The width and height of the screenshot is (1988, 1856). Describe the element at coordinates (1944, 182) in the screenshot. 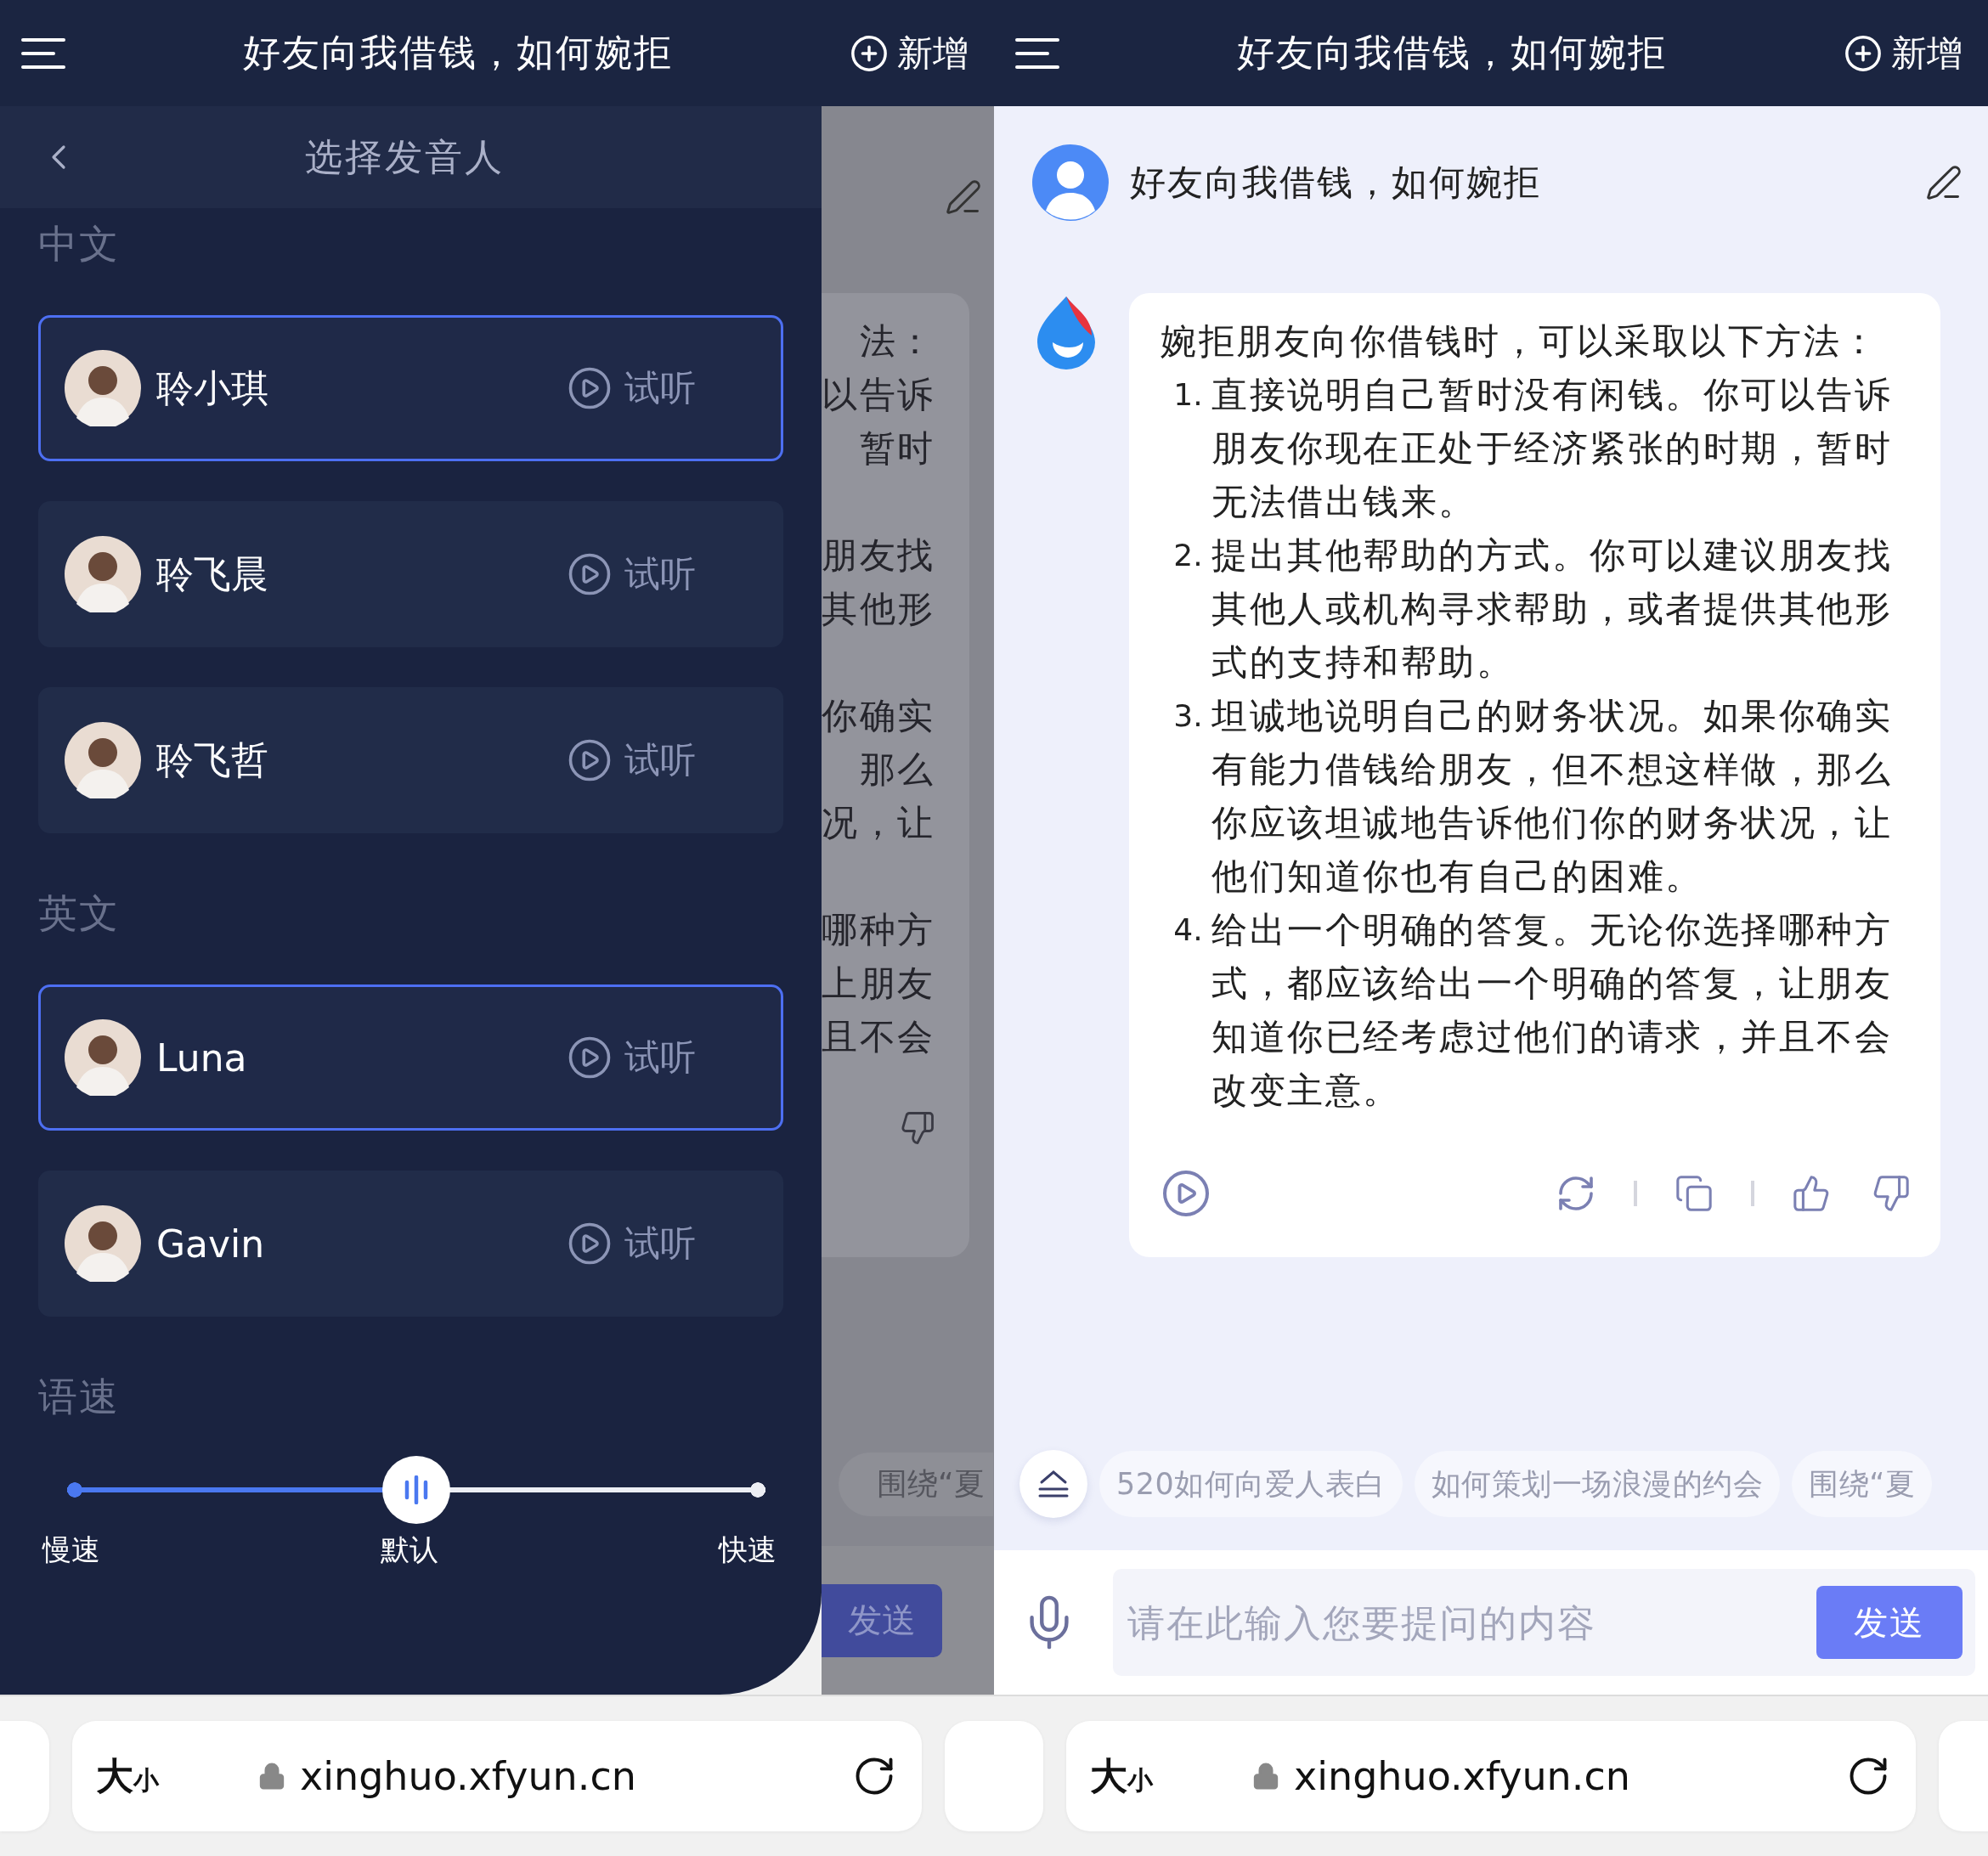

I see `edit-icon` at that location.